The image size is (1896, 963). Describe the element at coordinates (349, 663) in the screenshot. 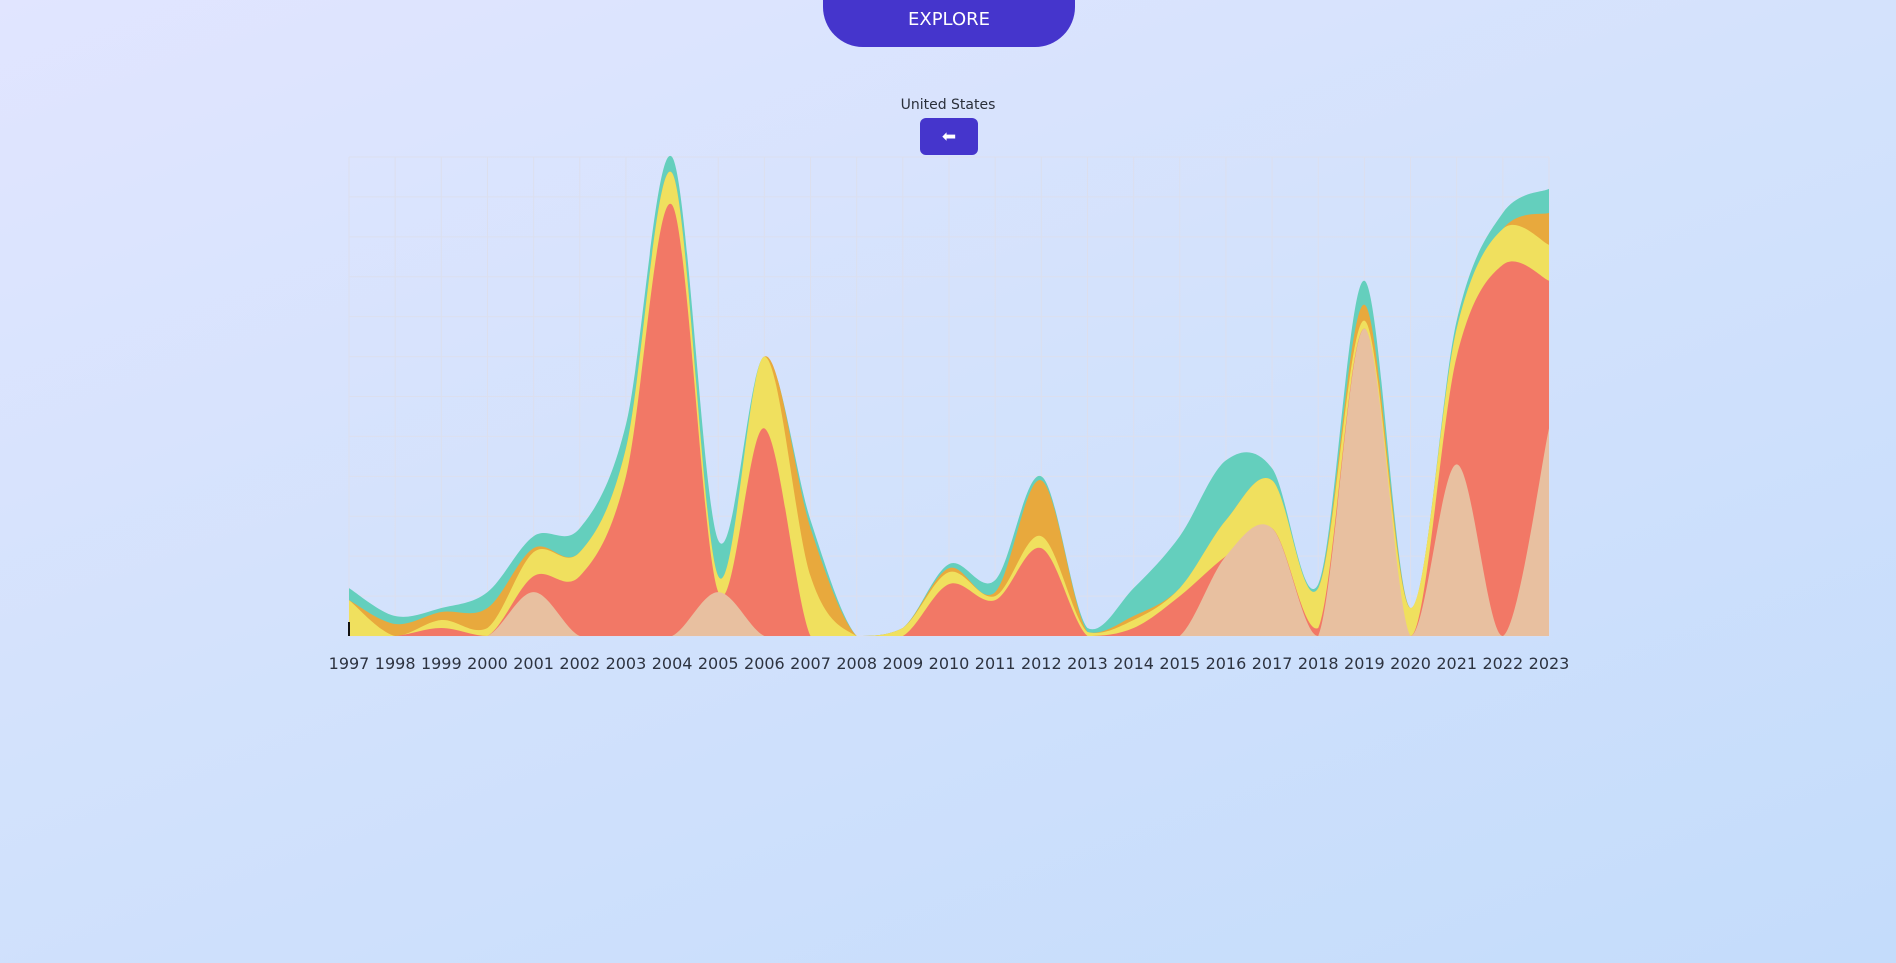

I see `x-tick-label: 1997` at that location.